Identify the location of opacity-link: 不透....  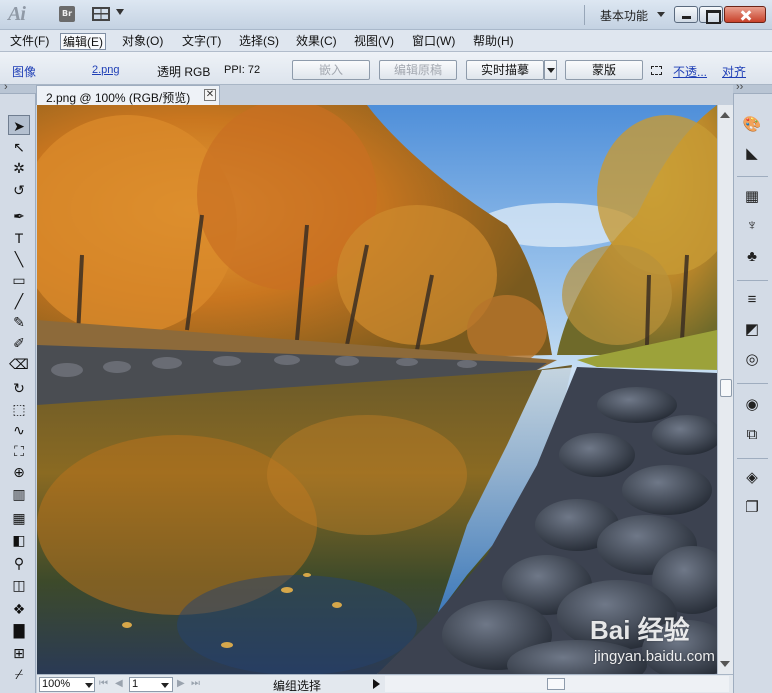
(690, 71).